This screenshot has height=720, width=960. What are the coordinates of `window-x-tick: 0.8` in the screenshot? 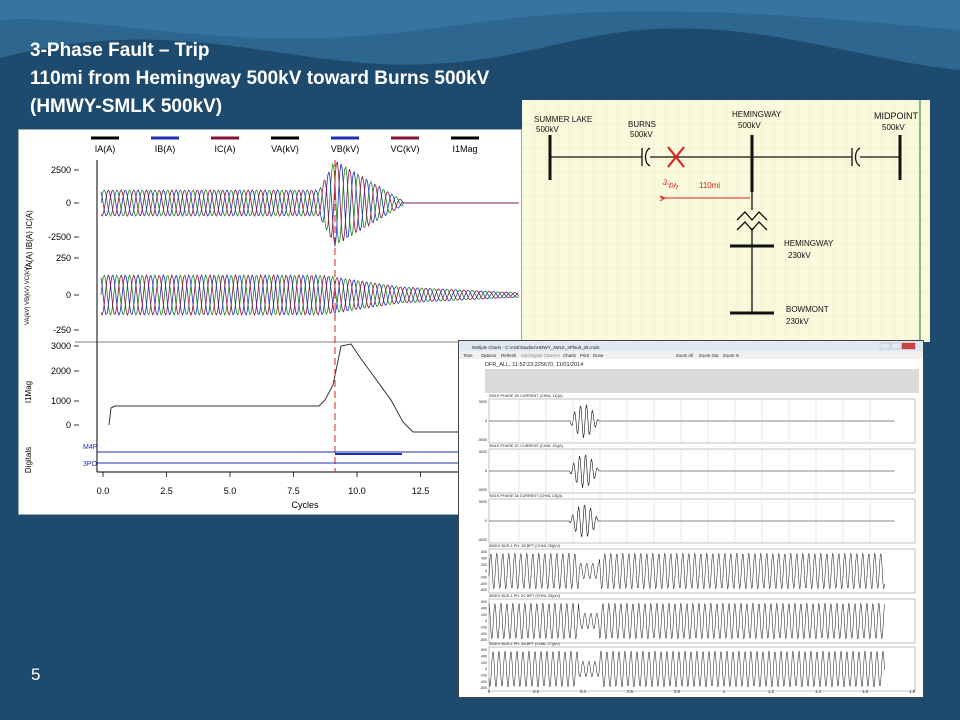 It's located at (677, 691).